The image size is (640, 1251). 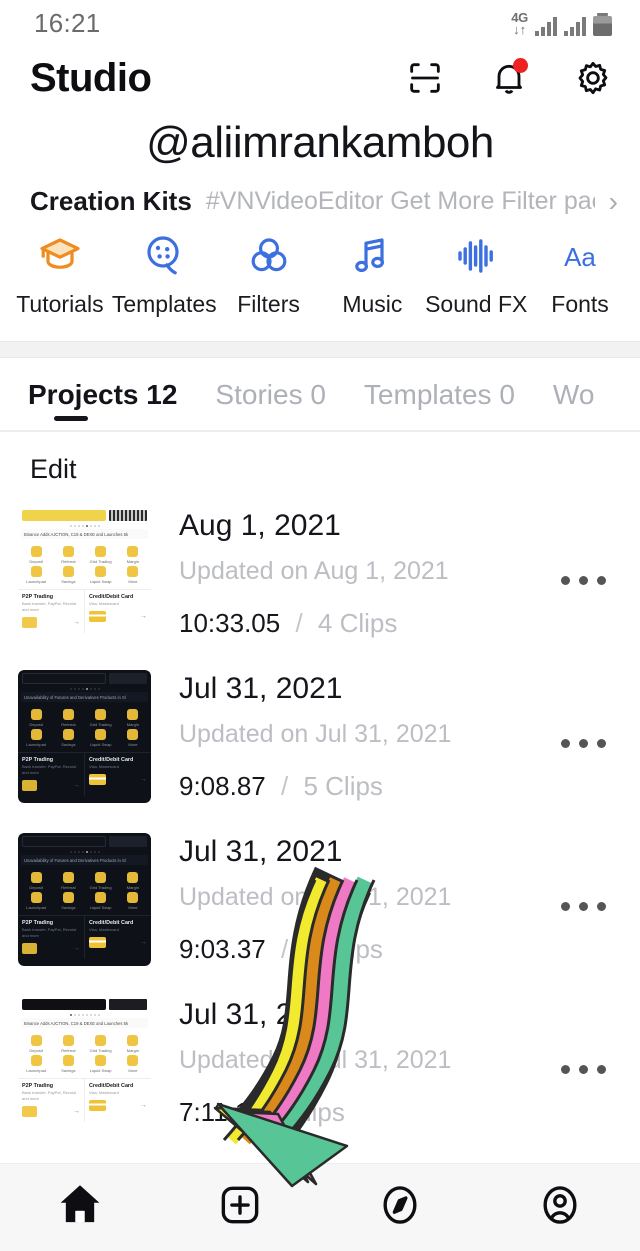 I want to click on project-meta: 10:33.05 / 4 Clips, so click(x=370, y=623).